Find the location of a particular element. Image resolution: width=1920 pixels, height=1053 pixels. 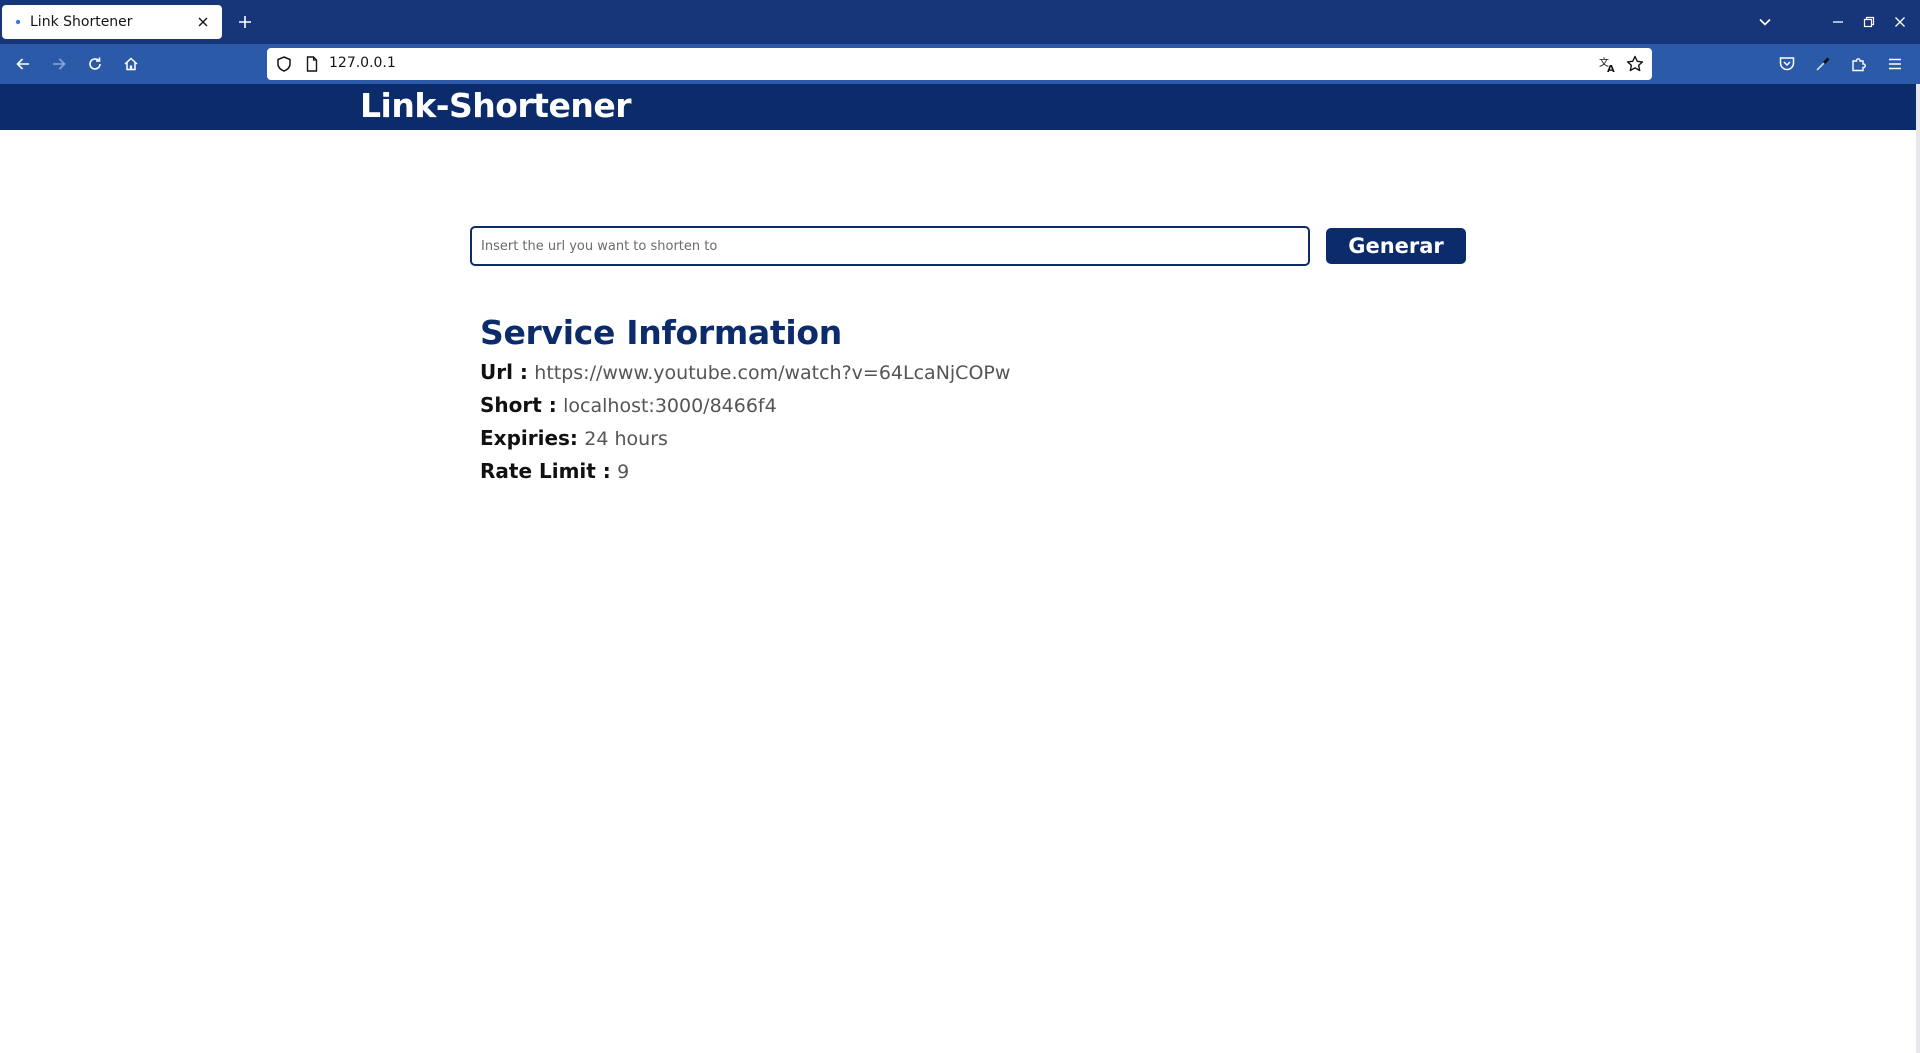

list-all-tabs-chevron-down-icon is located at coordinates (1765, 22).